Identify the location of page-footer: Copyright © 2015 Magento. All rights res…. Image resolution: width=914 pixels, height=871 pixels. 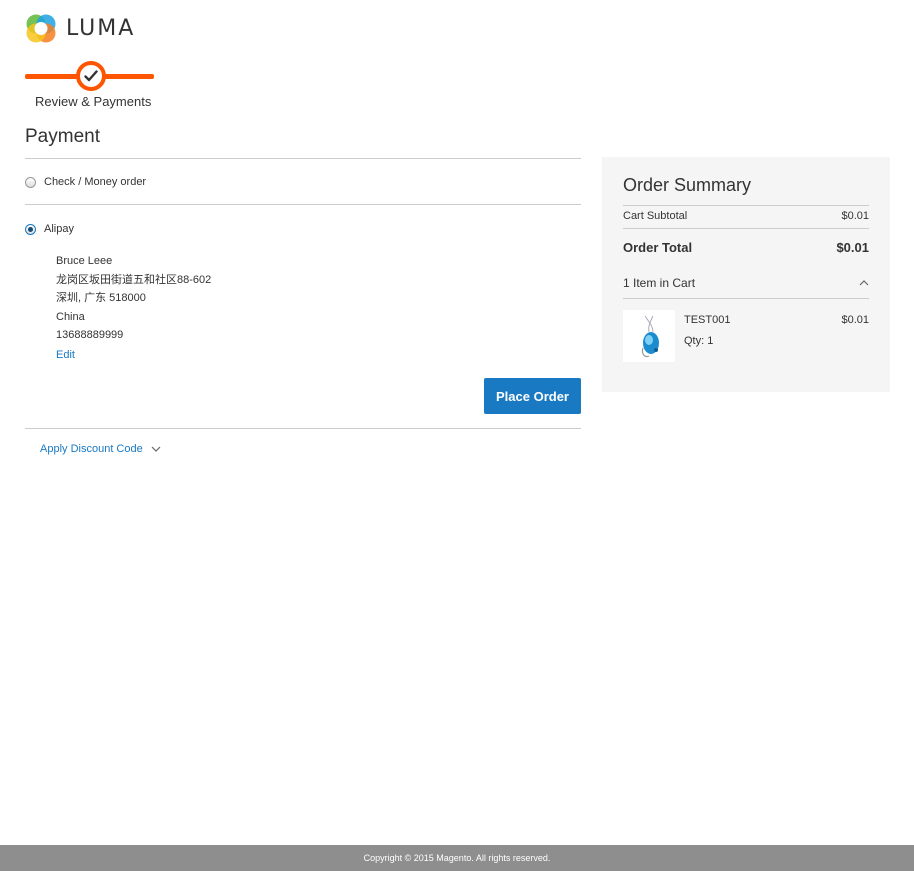
(457, 858).